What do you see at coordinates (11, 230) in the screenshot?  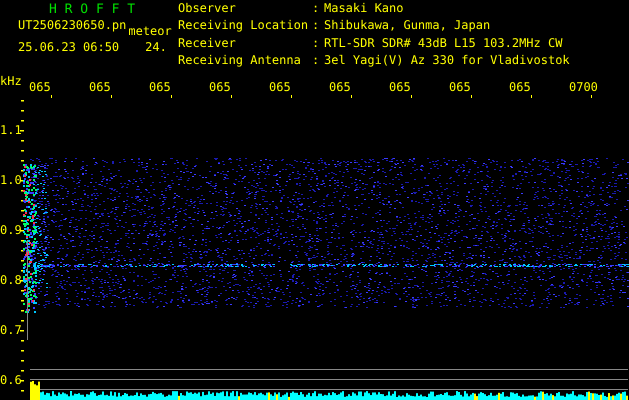 I see `frequency-label: 0.9` at bounding box center [11, 230].